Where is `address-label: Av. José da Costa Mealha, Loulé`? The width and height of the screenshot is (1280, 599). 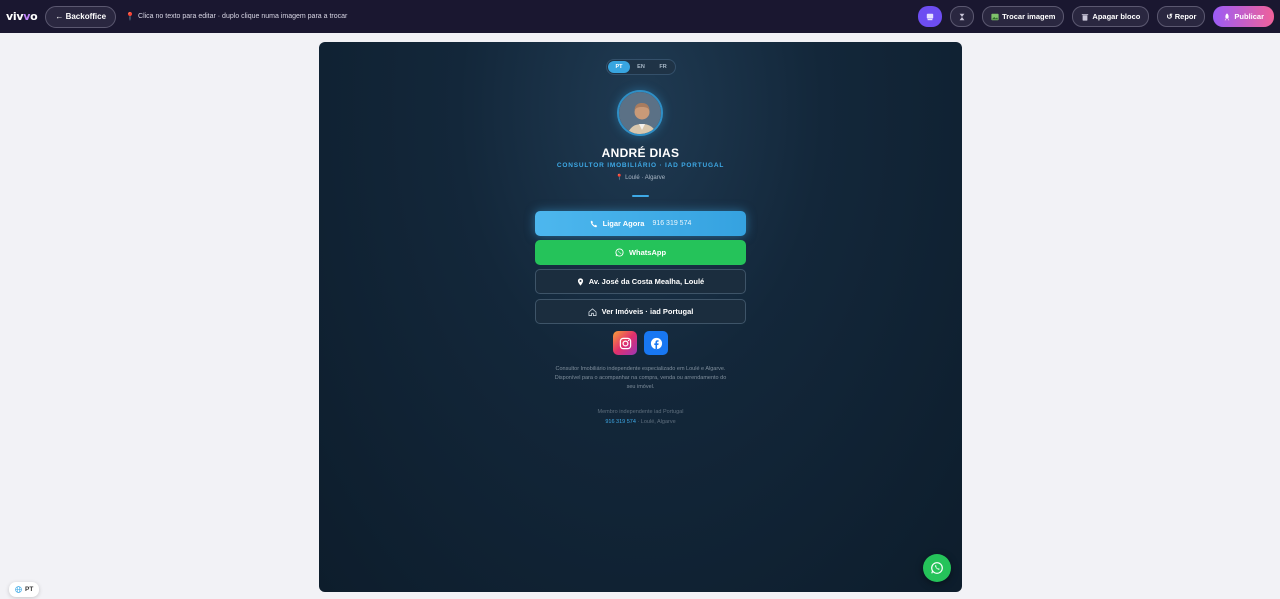 address-label: Av. José da Costa Mealha, Loulé is located at coordinates (646, 281).